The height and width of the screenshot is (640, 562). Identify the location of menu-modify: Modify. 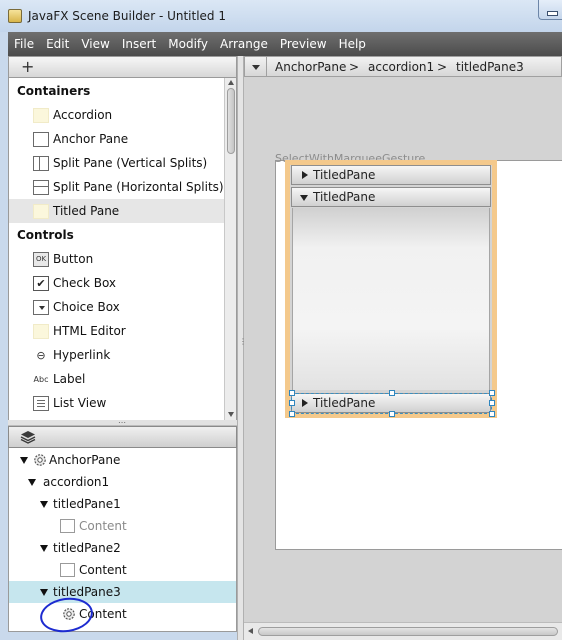
(188, 44).